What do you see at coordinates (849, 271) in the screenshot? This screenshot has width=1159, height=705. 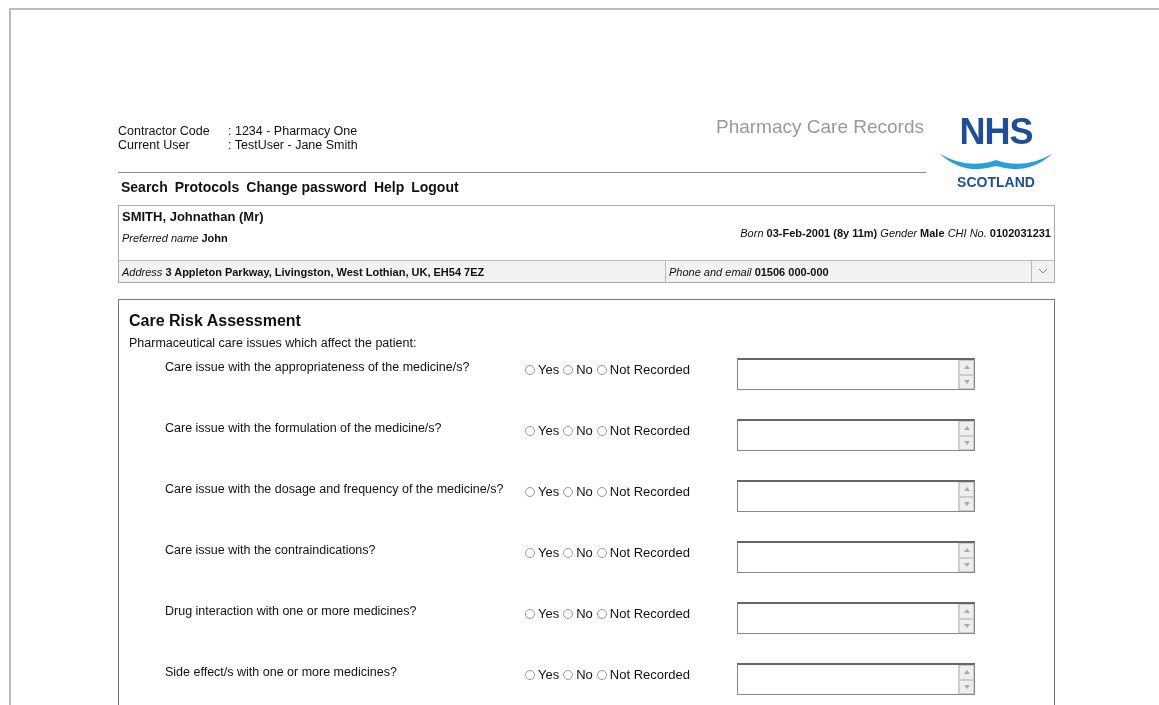 I see `patient-phone: Phone and email 01506 000-000` at bounding box center [849, 271].